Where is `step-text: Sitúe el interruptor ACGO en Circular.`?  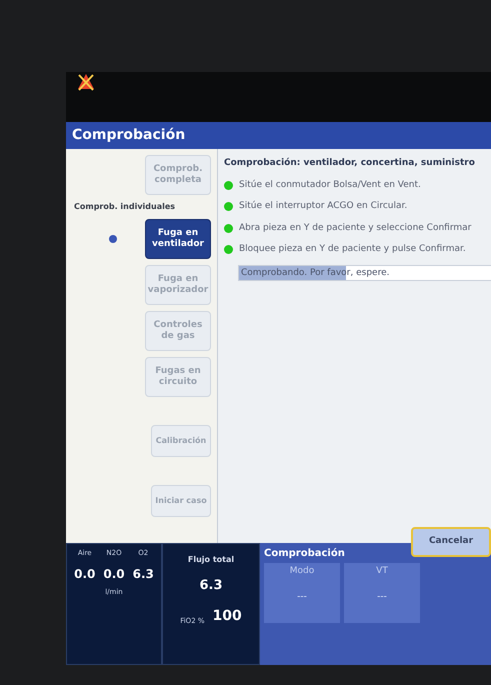 step-text: Sitúe el interruptor ACGO en Circular. is located at coordinates (323, 206).